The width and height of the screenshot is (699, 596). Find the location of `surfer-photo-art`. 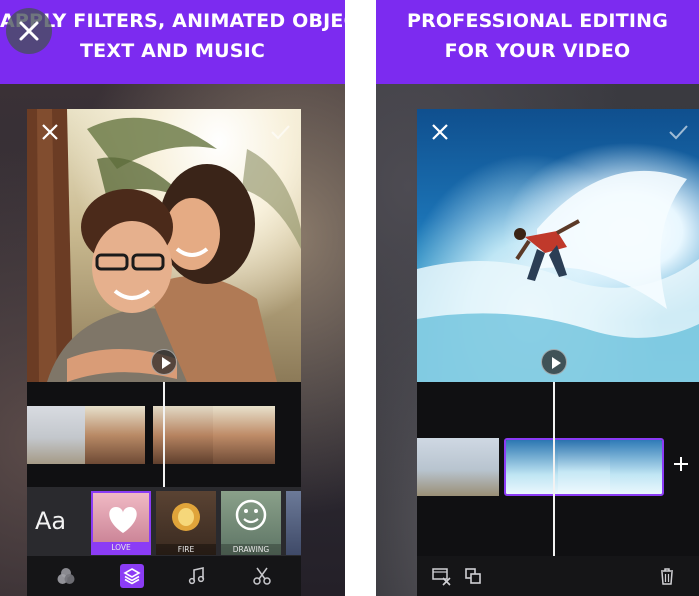

surfer-photo-art is located at coordinates (558, 276).